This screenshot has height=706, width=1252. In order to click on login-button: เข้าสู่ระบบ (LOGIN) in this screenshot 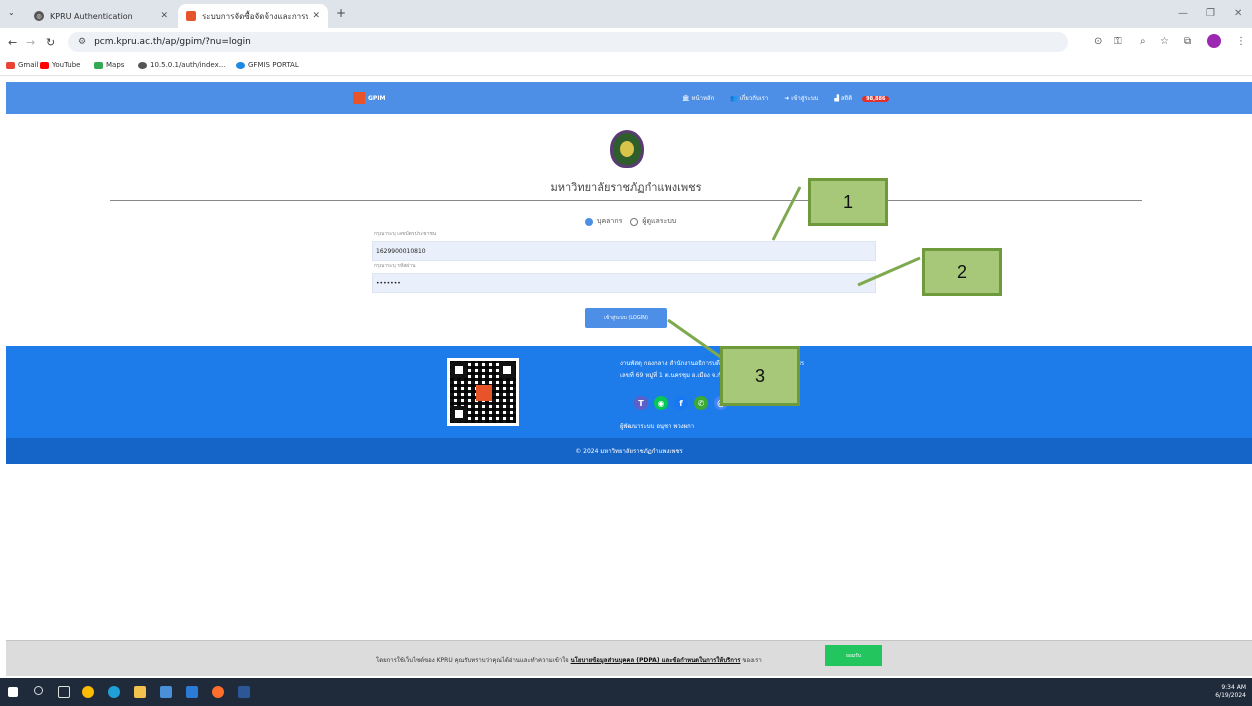, I will do `click(626, 318)`.